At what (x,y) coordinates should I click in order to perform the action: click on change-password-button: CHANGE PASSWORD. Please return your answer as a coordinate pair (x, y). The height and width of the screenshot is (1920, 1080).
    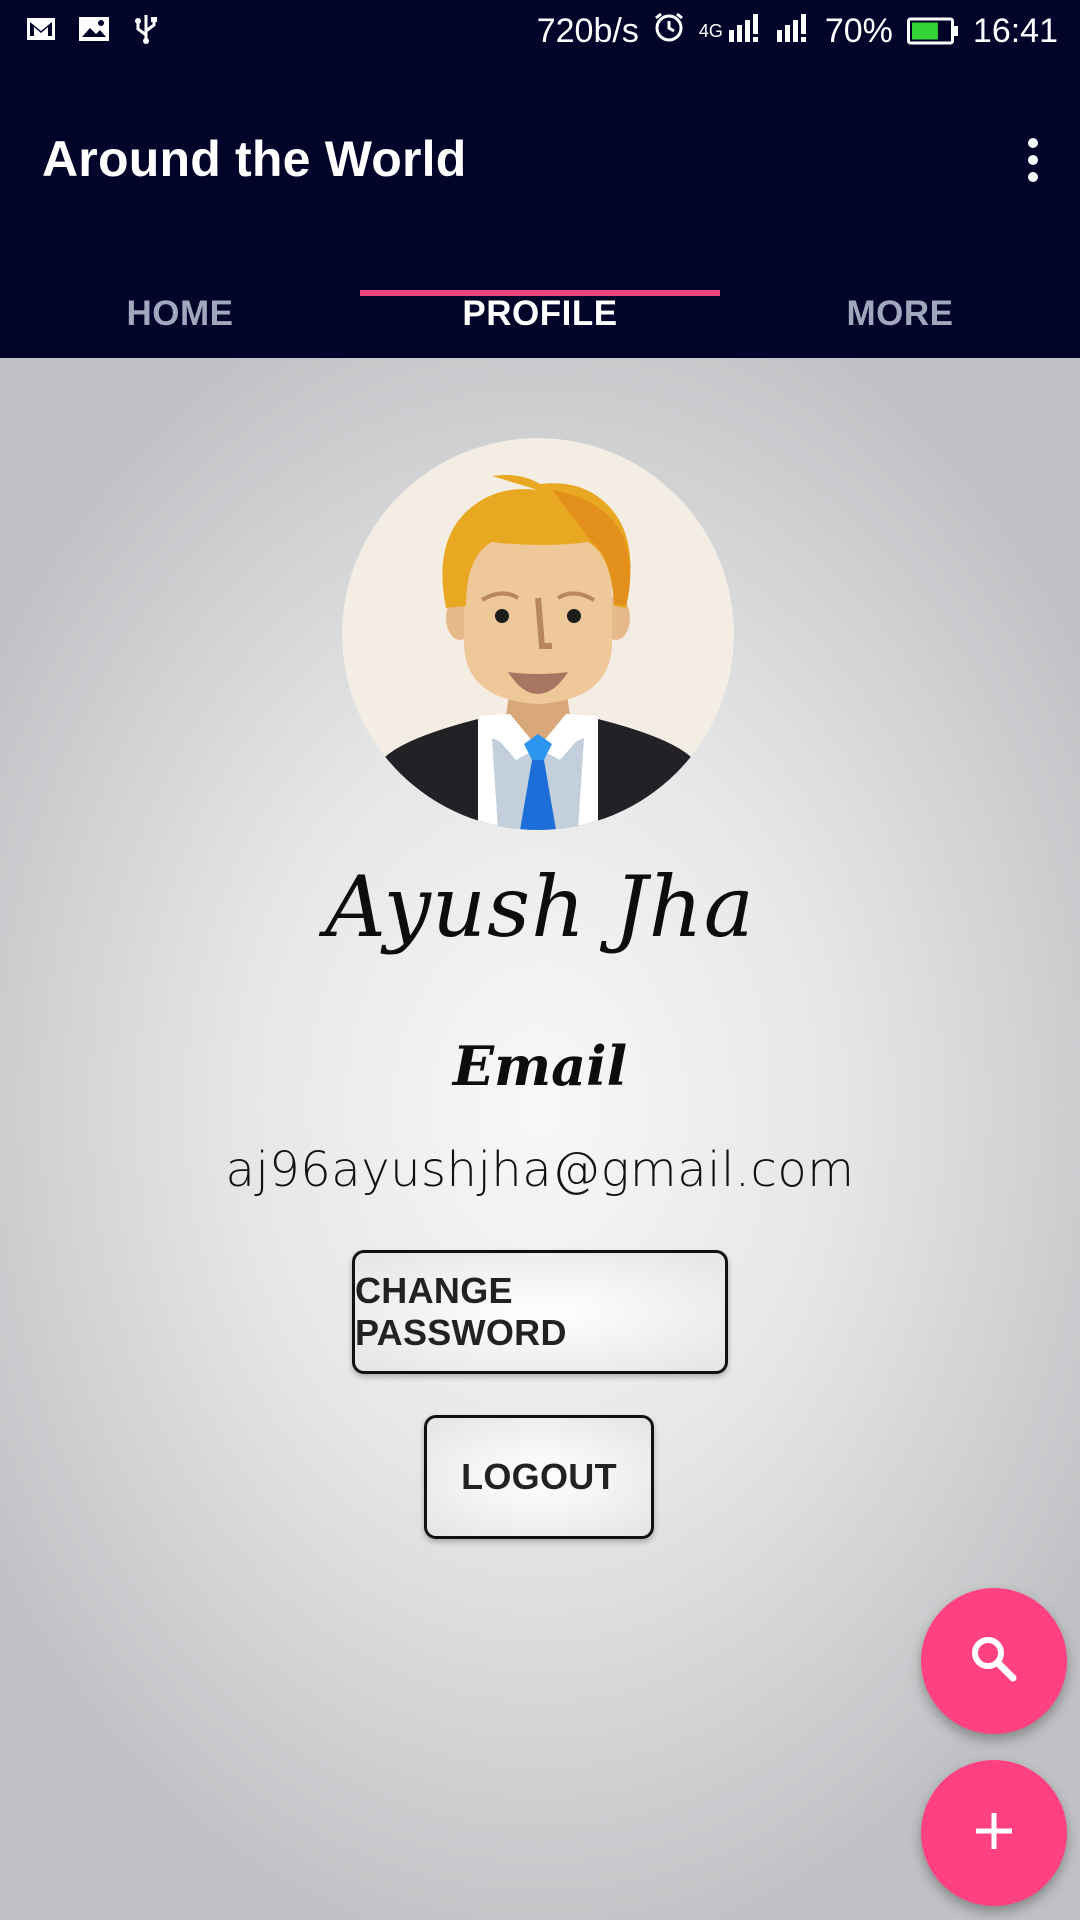
    Looking at the image, I should click on (540, 1312).